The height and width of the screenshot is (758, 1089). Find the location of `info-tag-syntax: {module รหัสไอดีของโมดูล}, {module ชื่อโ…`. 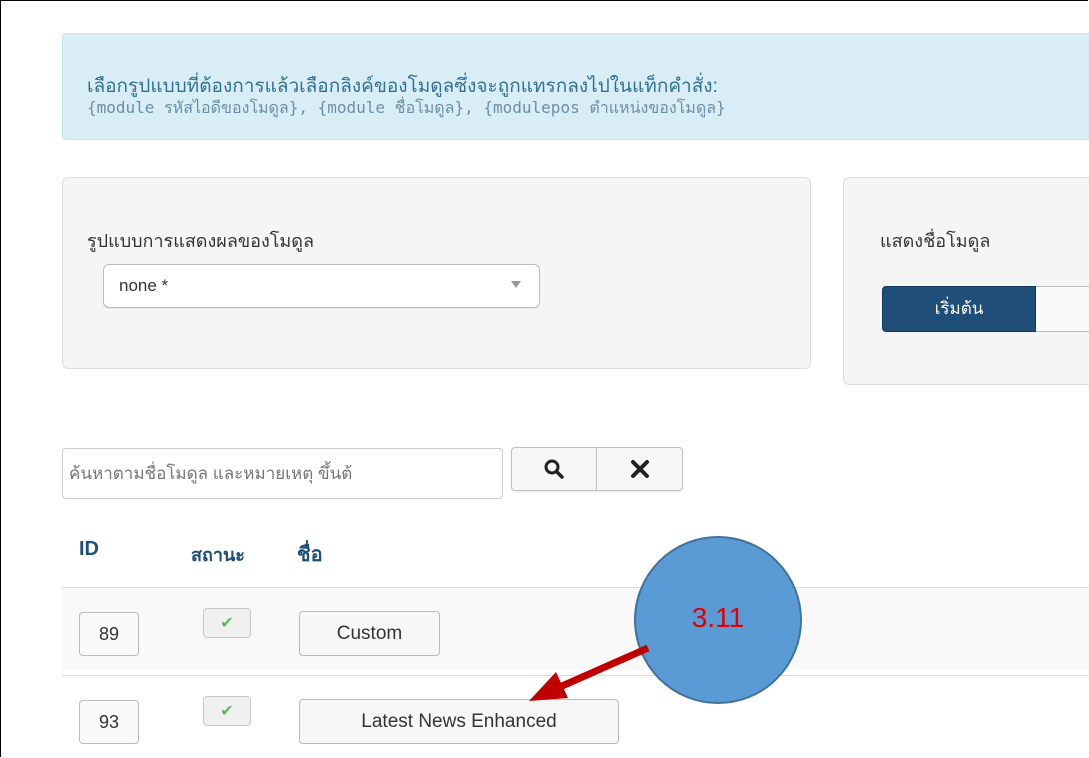

info-tag-syntax: {module รหัสไอดีของโมดูล}, {module ชื่อโ… is located at coordinates (406, 107).